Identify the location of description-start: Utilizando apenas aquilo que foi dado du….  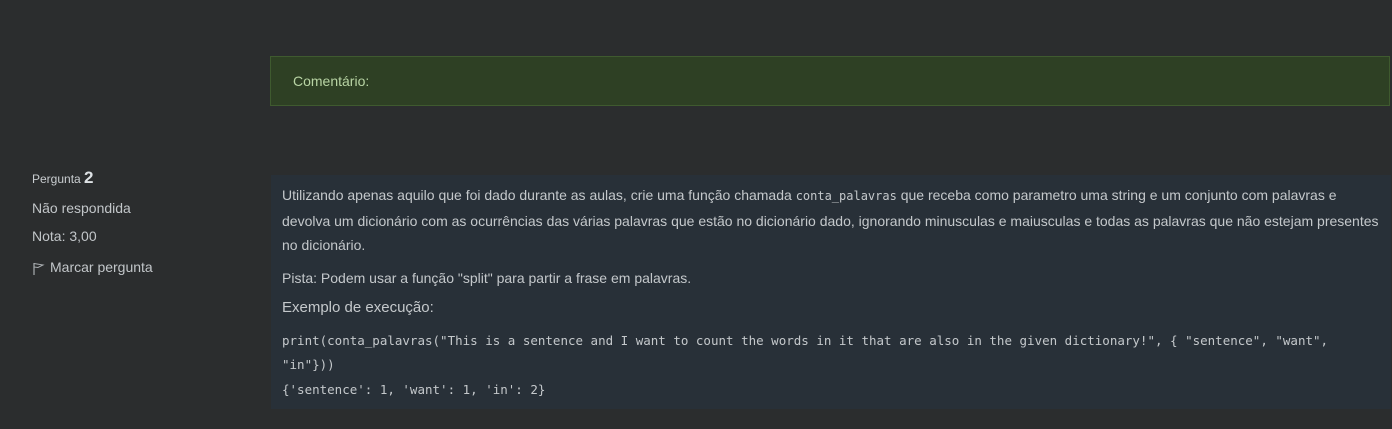
(539, 195).